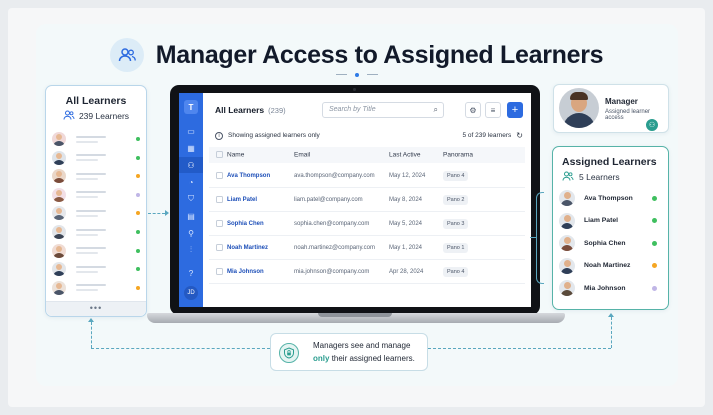 The width and height of the screenshot is (713, 415). What do you see at coordinates (383, 110) in the screenshot?
I see `search-input: Search by Title ⌕` at bounding box center [383, 110].